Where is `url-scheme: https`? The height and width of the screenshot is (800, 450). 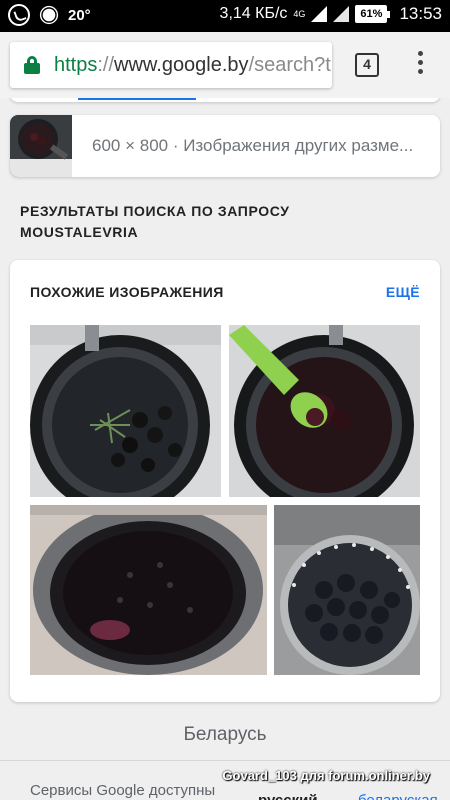 url-scheme: https is located at coordinates (76, 65).